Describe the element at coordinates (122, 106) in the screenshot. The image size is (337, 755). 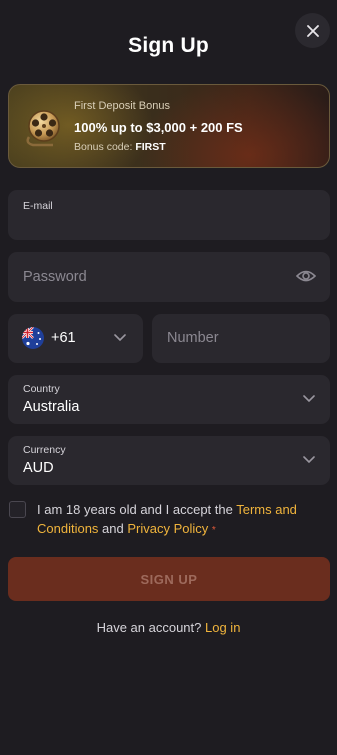
I see `bonus-subtitle: First Deposit Bonus` at that location.